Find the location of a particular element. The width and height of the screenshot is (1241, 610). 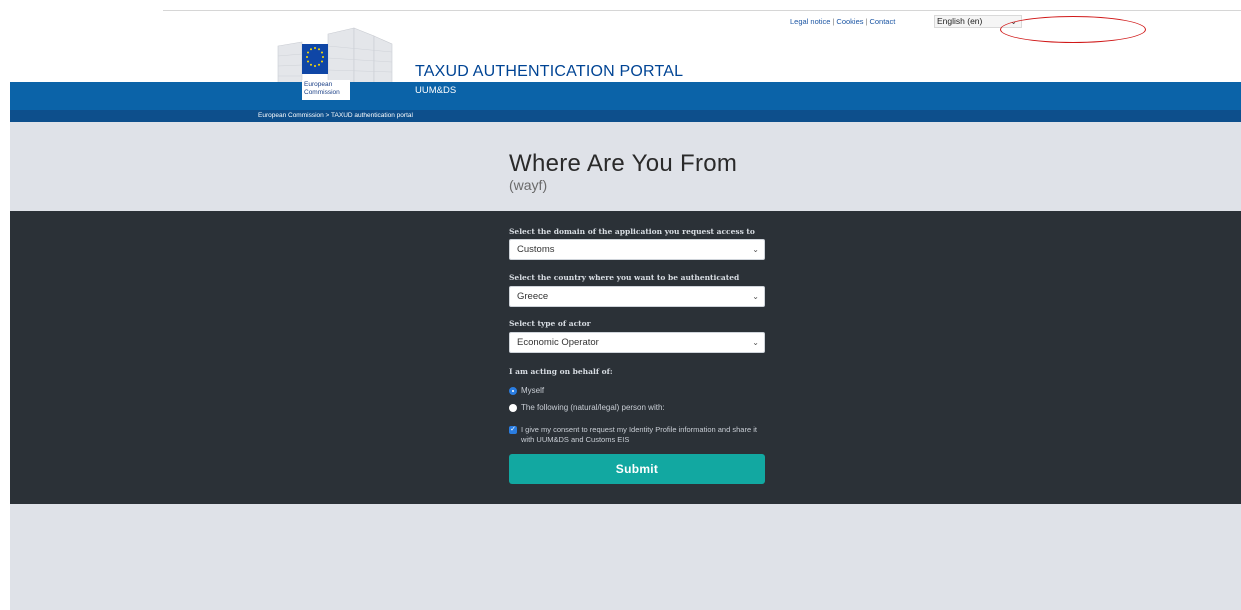

radio-unchecked-icon is located at coordinates (513, 407).